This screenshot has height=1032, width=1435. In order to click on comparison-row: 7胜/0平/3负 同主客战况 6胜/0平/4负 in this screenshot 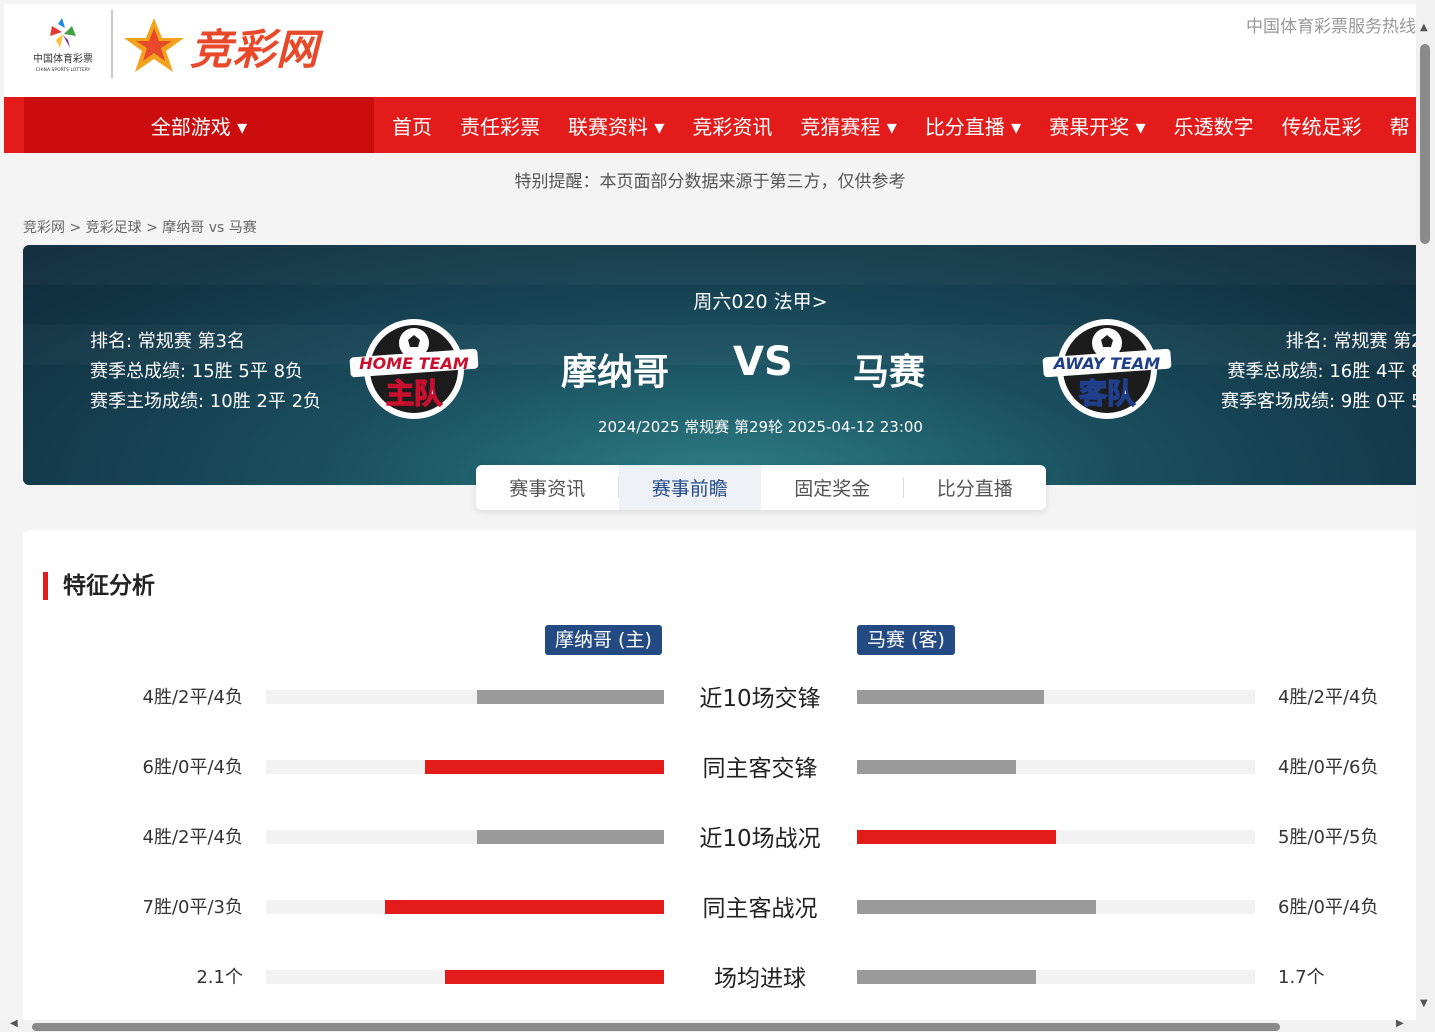, I will do `click(719, 907)`.